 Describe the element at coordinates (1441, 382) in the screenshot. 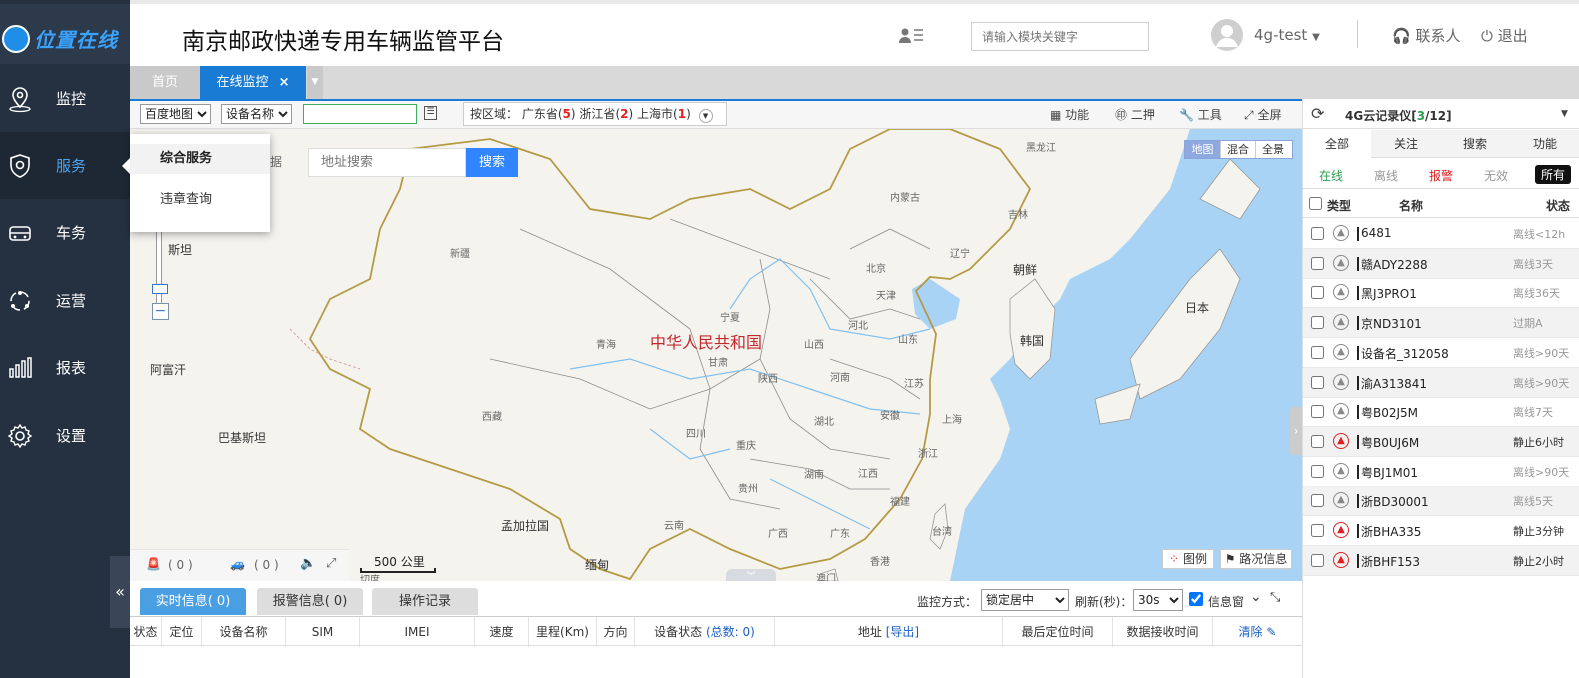

I see `device-row: ▲ 渝A313841 离线>90天` at that location.